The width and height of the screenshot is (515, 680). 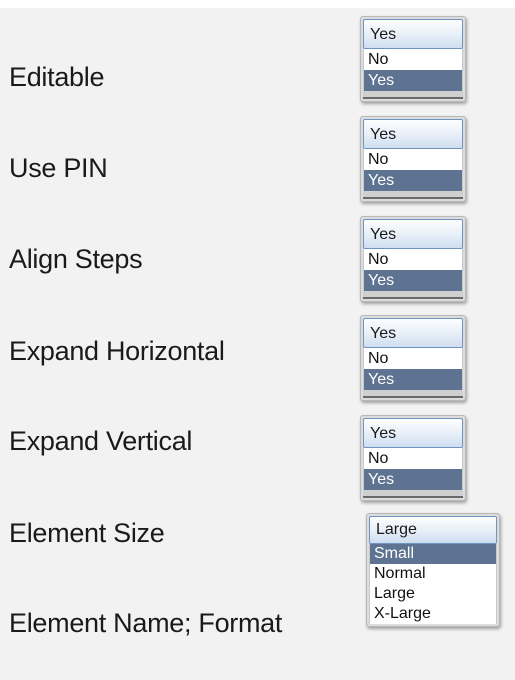 I want to click on expand-horizontal-options-list: No Yes, so click(x=413, y=369).